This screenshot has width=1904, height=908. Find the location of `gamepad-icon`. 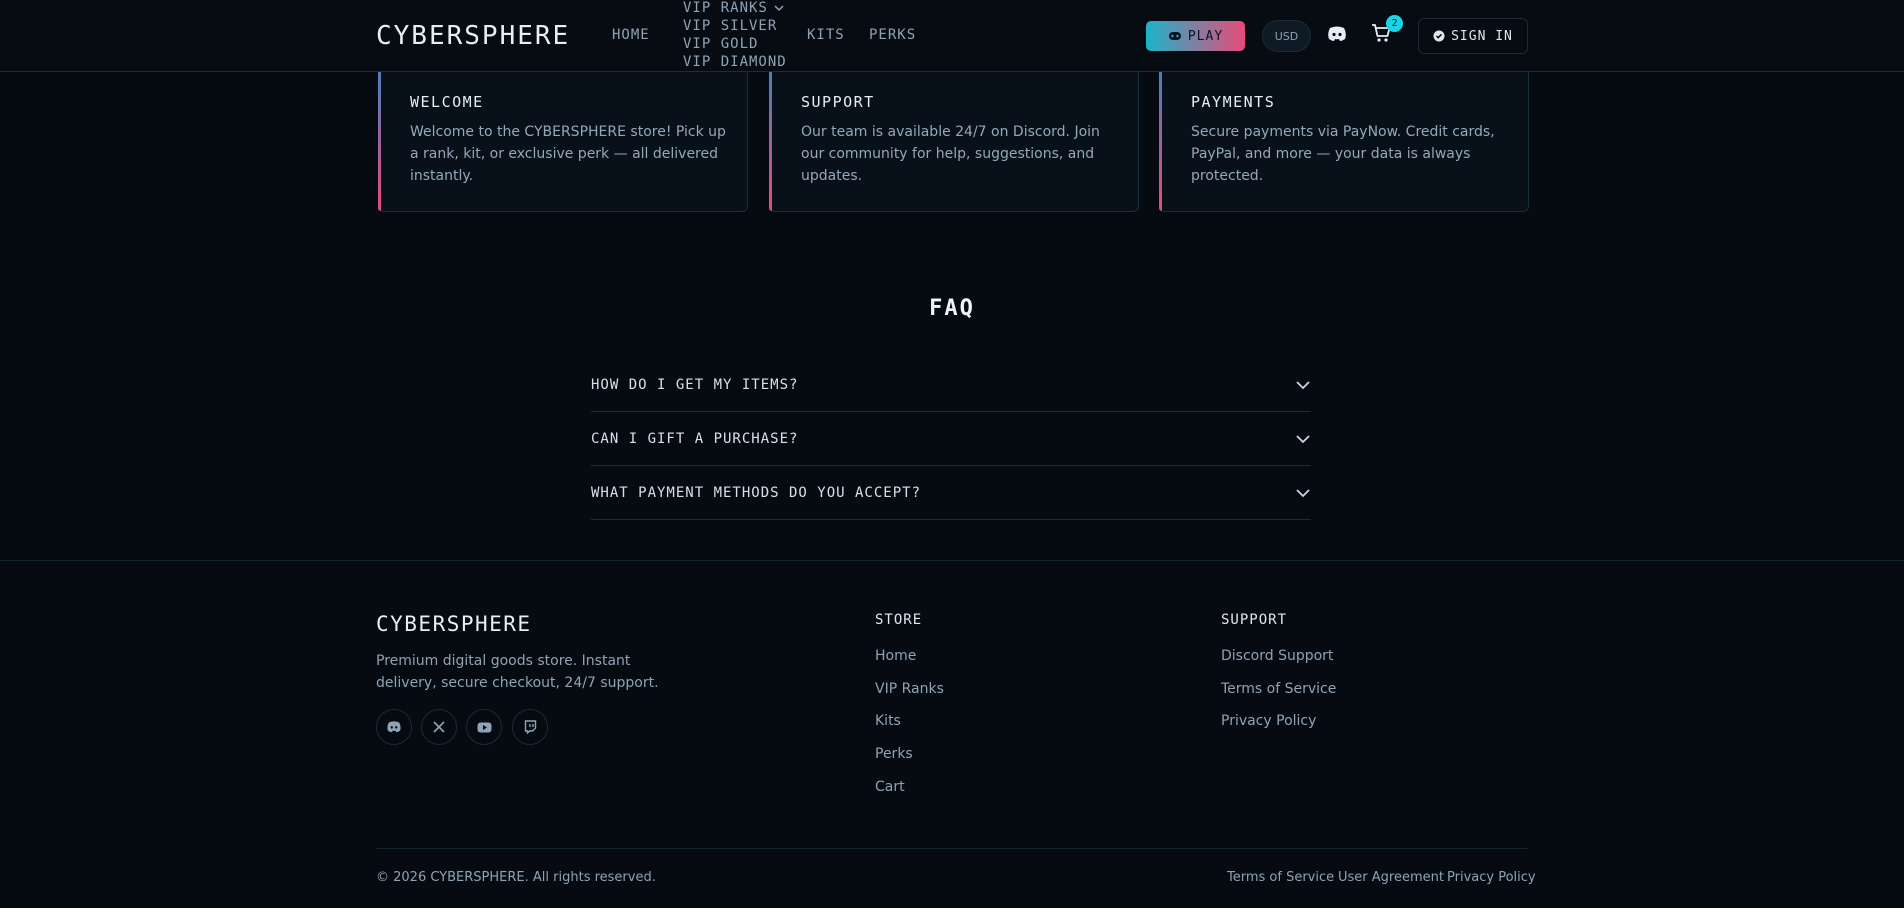

gamepad-icon is located at coordinates (1174, 36).